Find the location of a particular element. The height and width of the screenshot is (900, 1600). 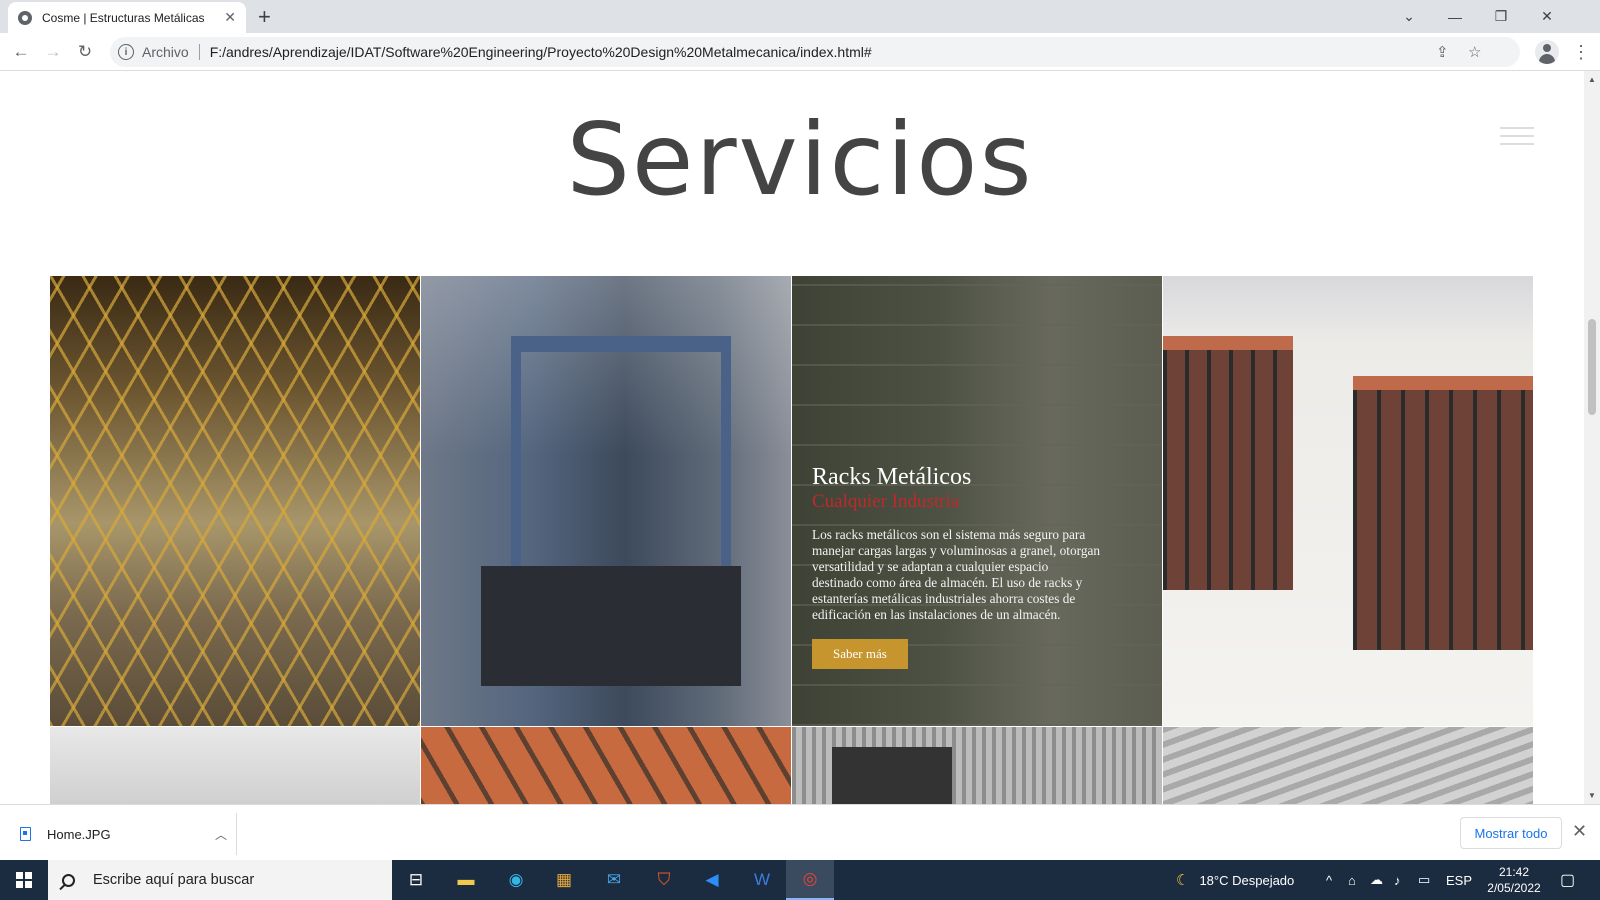

reload-icon: ↻ is located at coordinates (85, 52).